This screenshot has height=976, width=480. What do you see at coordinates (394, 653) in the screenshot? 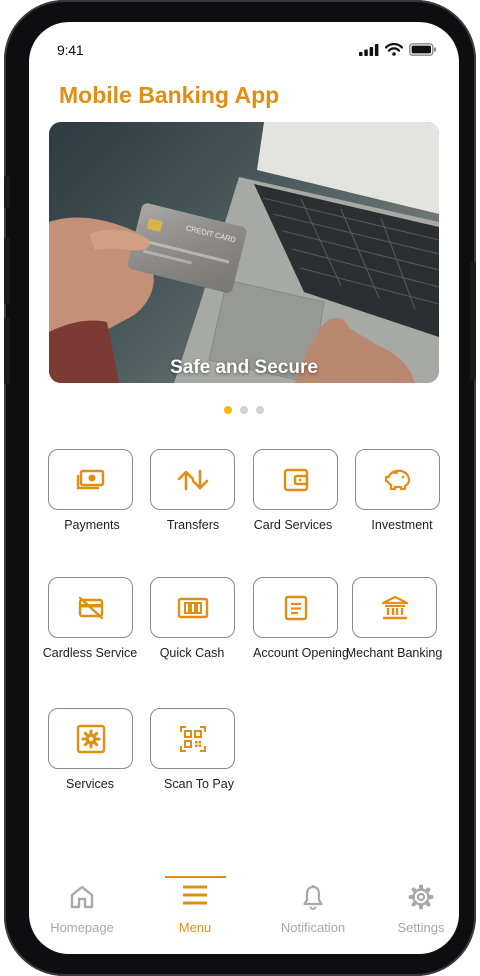
I see `merchant-banking-label: Mechant Banking` at bounding box center [394, 653].